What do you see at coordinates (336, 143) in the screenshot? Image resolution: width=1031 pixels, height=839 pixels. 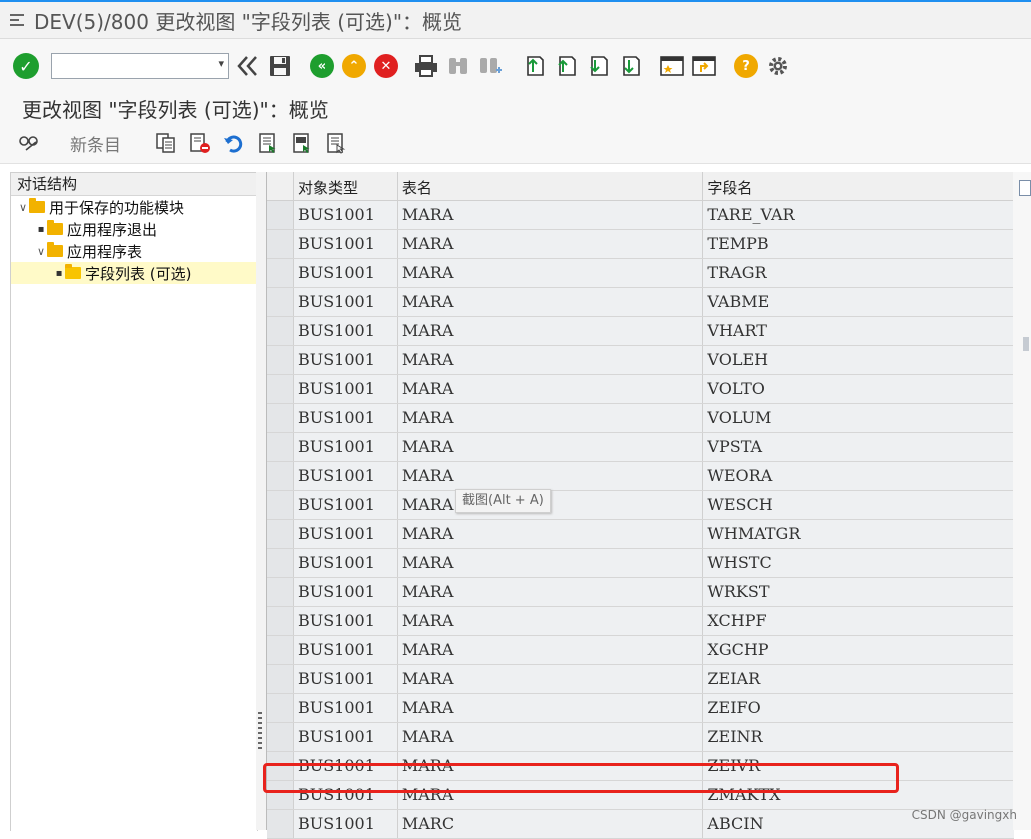 I see `deselect-all-icon` at bounding box center [336, 143].